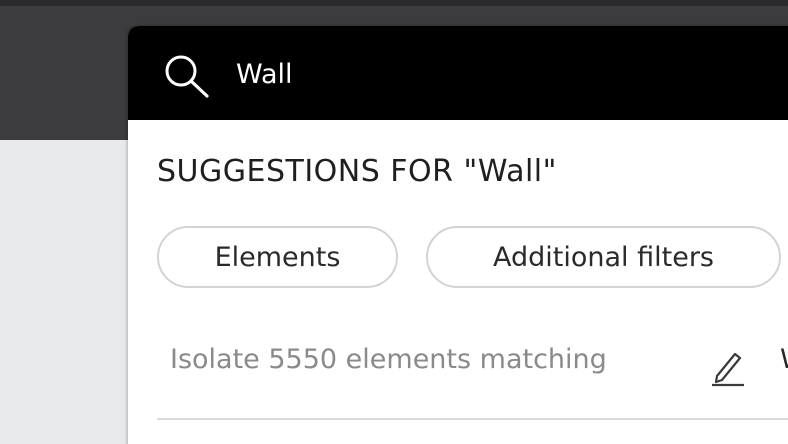 The height and width of the screenshot is (444, 788). I want to click on chip-label: Additional filters, so click(603, 257).